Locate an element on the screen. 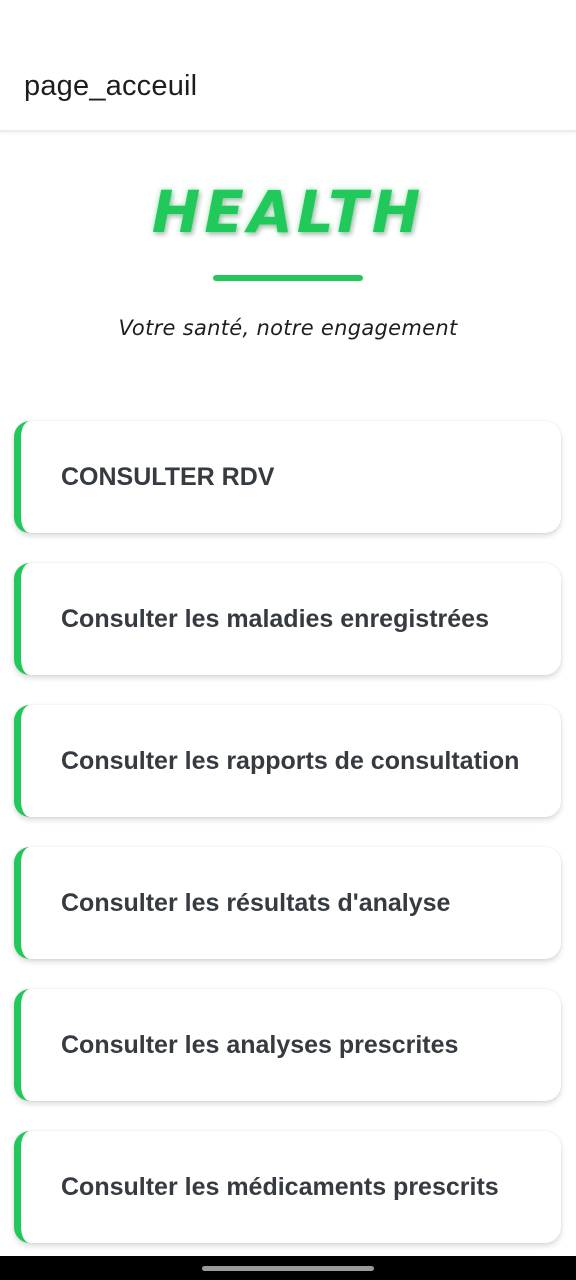 This screenshot has height=1280, width=576. brand-underline-divider is located at coordinates (288, 278).